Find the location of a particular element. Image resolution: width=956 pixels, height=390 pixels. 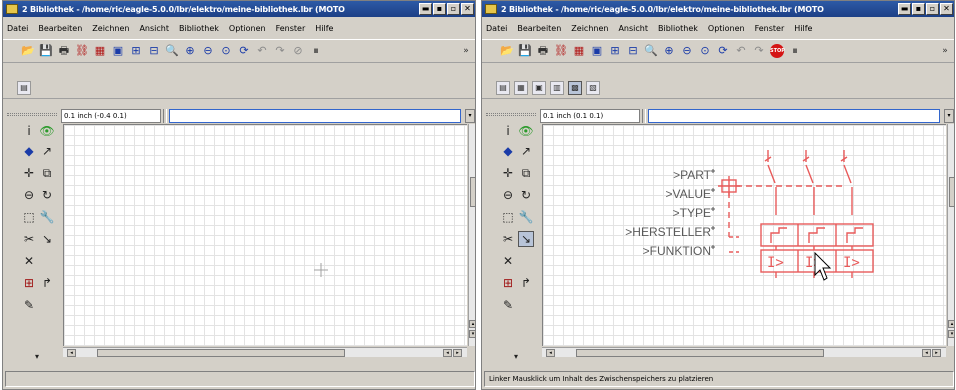

mirror-option-icon: ▦ is located at coordinates (521, 87).